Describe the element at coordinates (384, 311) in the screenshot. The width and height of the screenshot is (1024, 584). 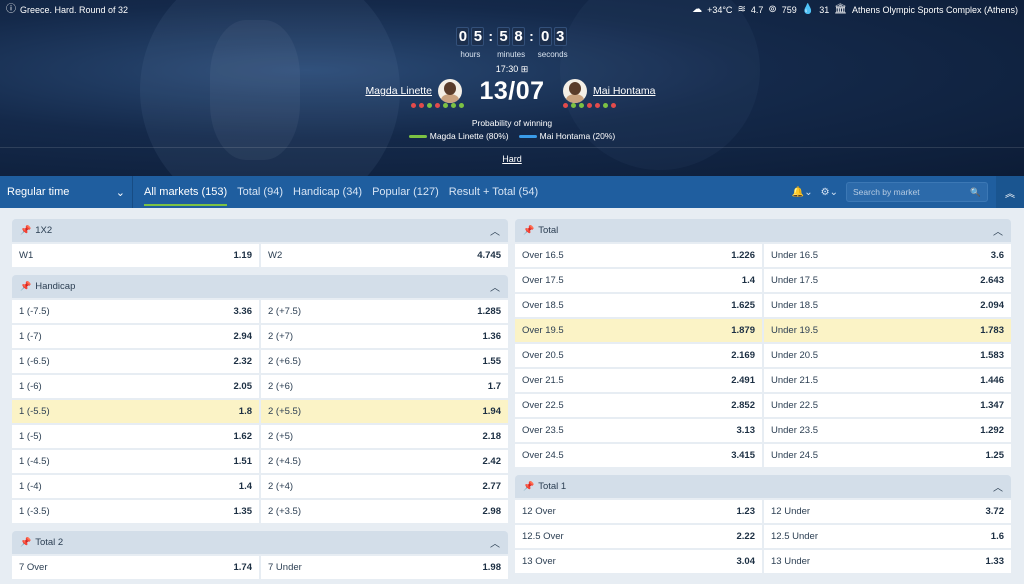
I see `odds-cell: 2 (+7.5) 1.285` at that location.